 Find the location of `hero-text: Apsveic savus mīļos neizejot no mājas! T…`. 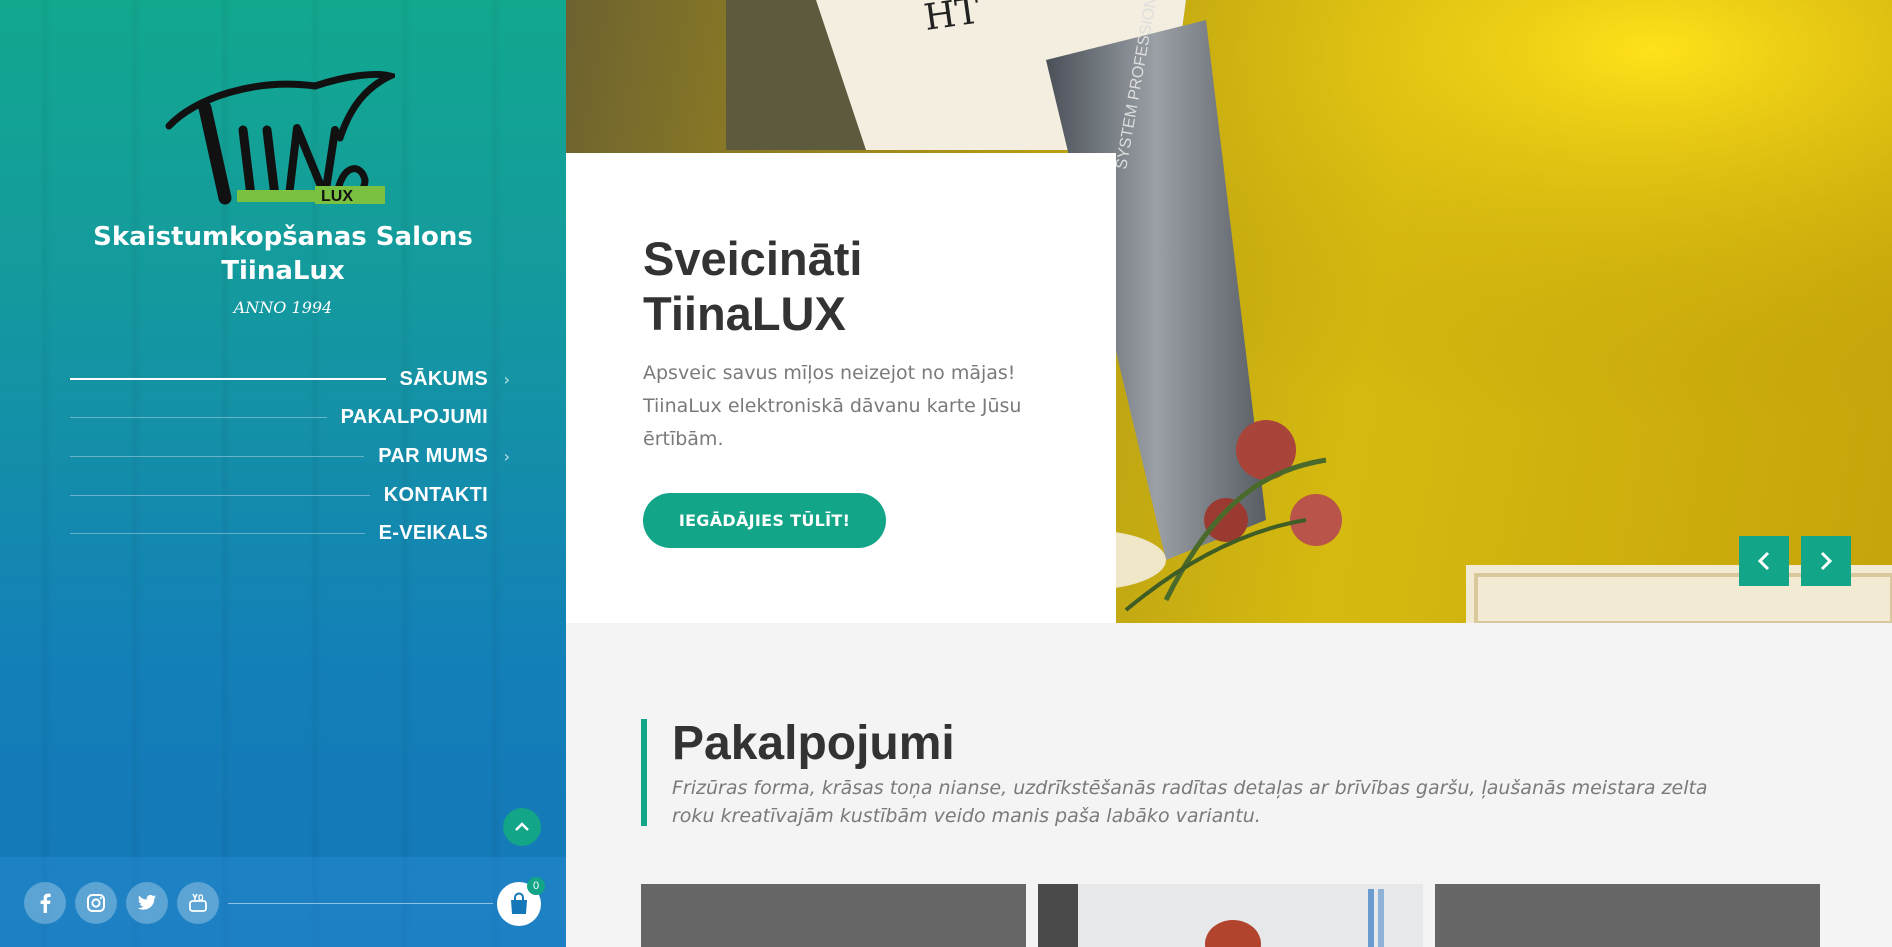

hero-text: Apsveic savus mīļos neizejot no mājas! T… is located at coordinates (832, 406).